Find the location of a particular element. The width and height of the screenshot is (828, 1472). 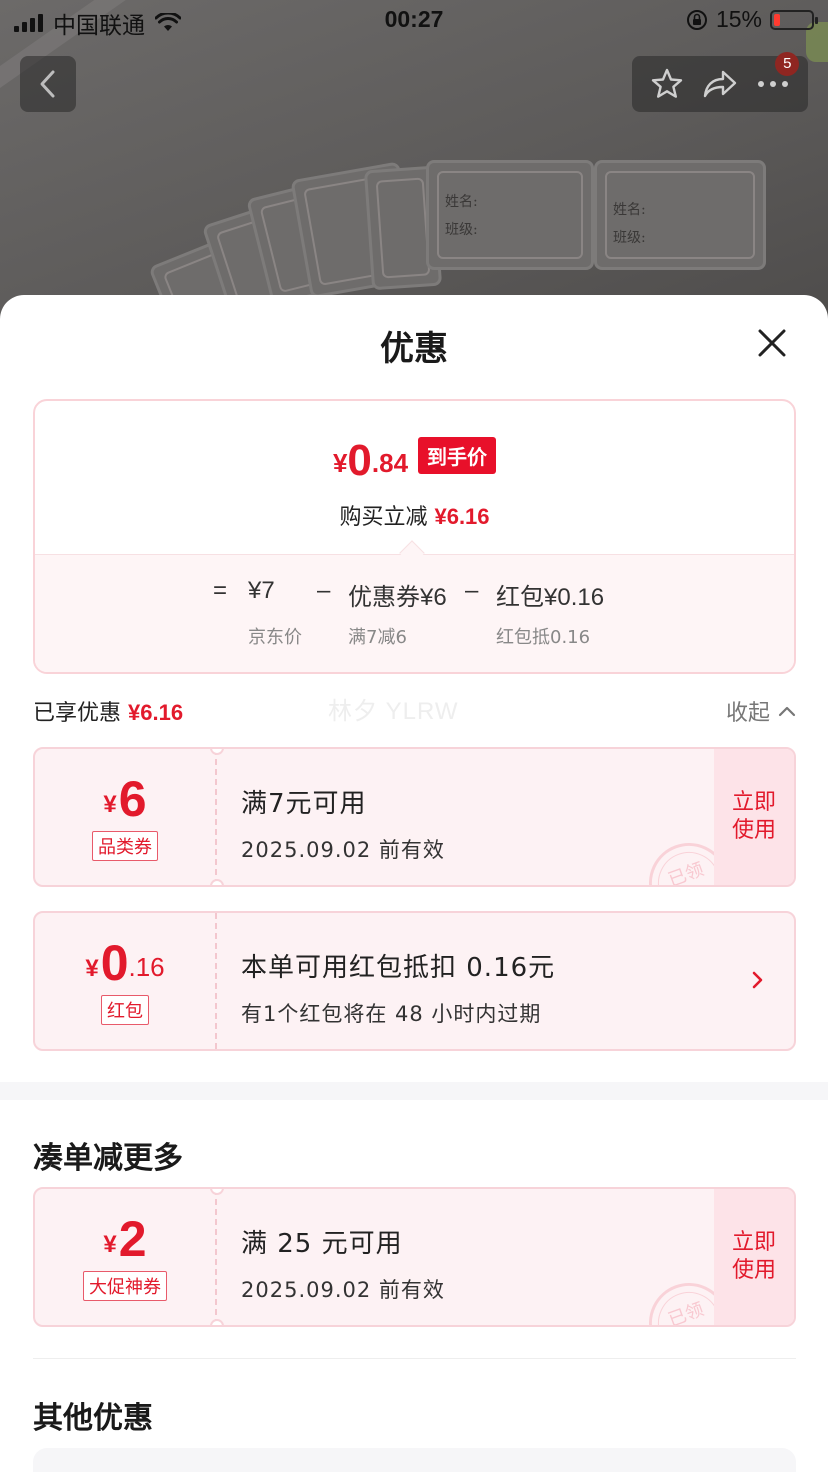

coupon-amount: ¥ 2 is located at coordinates (124, 1239).